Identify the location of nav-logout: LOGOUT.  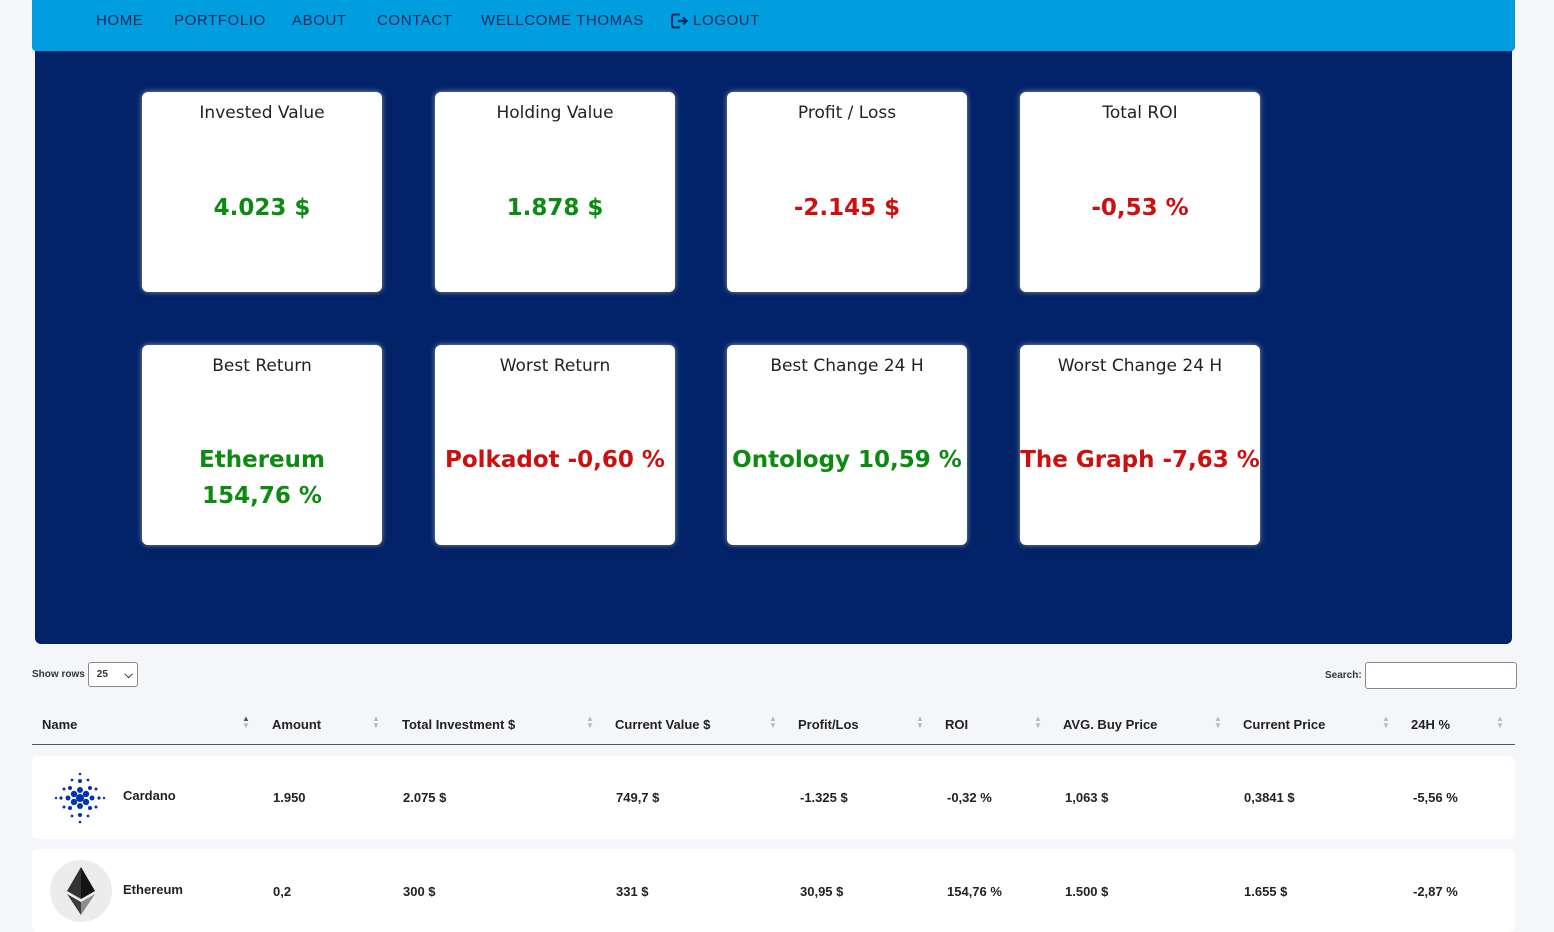
(715, 20).